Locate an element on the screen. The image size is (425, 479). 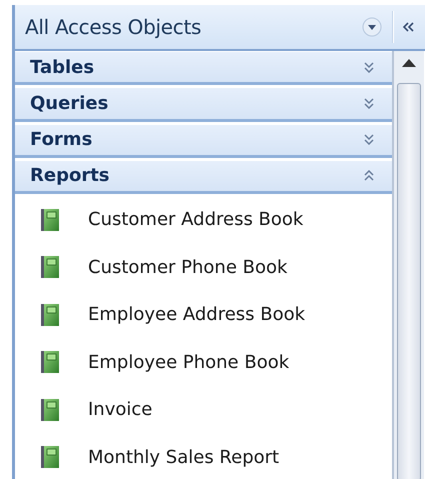
group-header: Forms is located at coordinates (203, 141).